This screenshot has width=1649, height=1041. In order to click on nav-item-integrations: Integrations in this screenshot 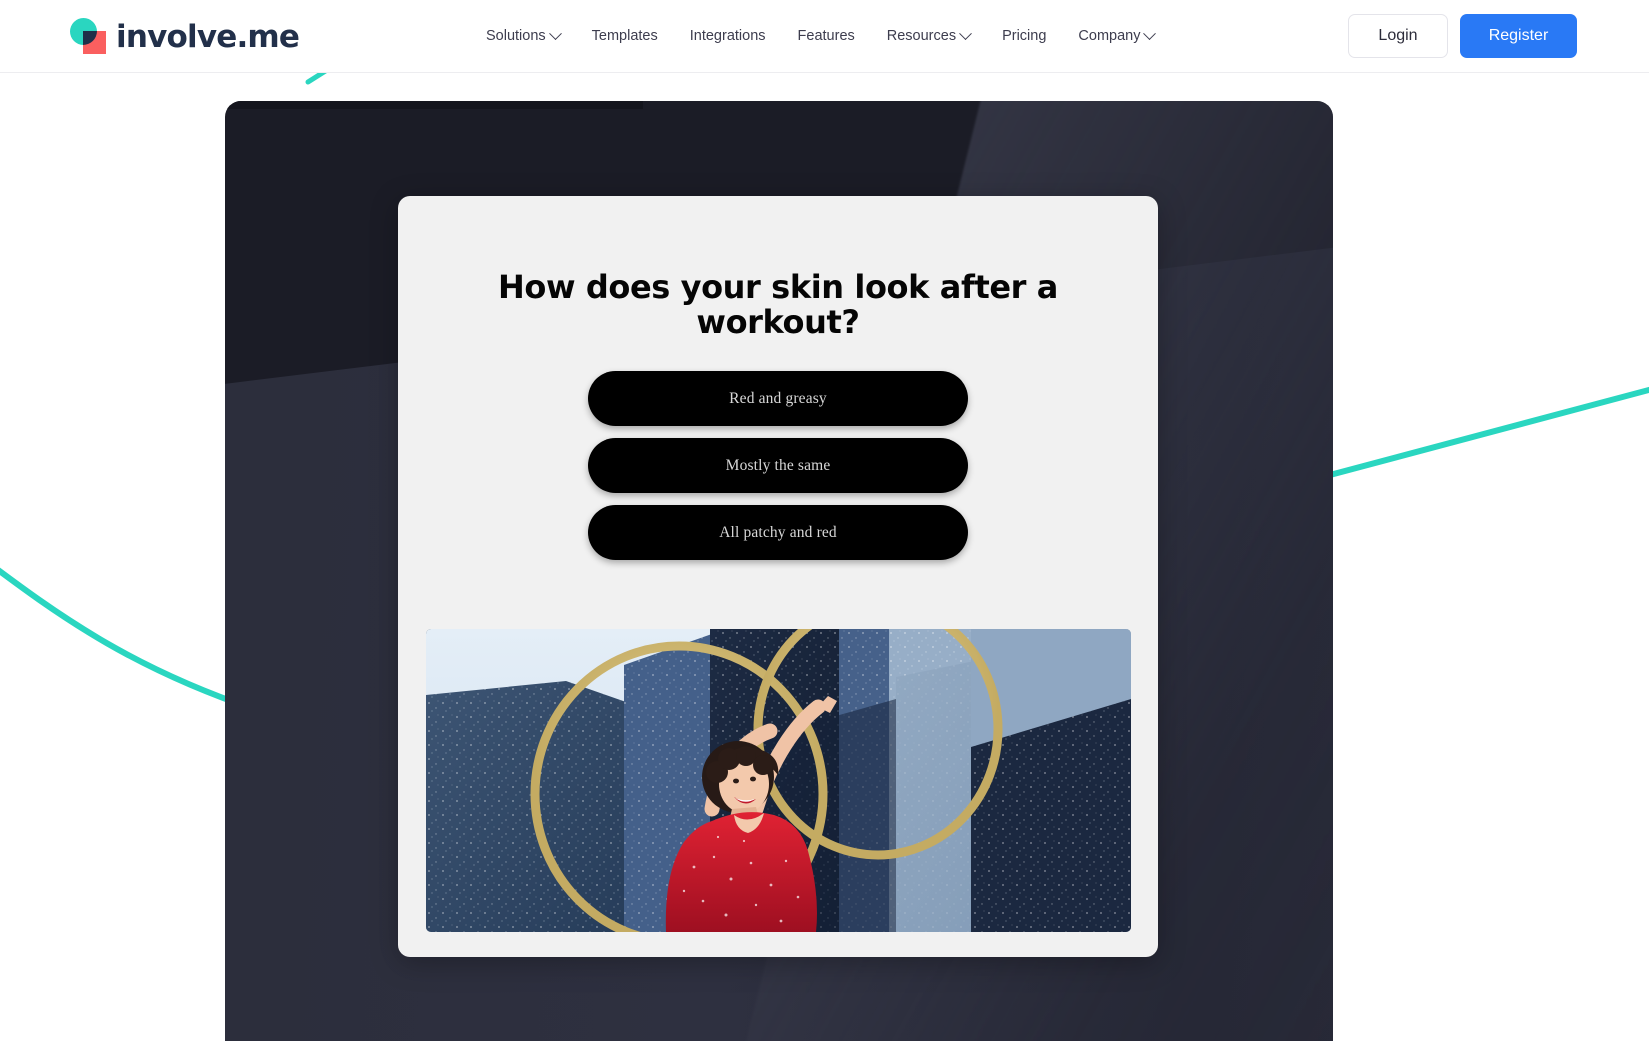, I will do `click(728, 36)`.